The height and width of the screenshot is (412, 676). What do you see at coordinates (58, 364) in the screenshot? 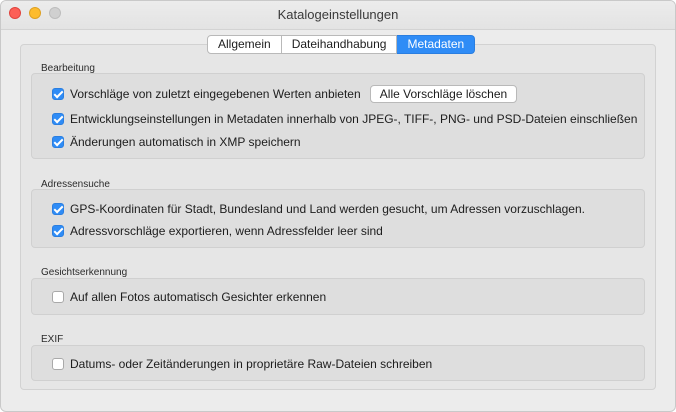
I see `checkbox-raw-date` at bounding box center [58, 364].